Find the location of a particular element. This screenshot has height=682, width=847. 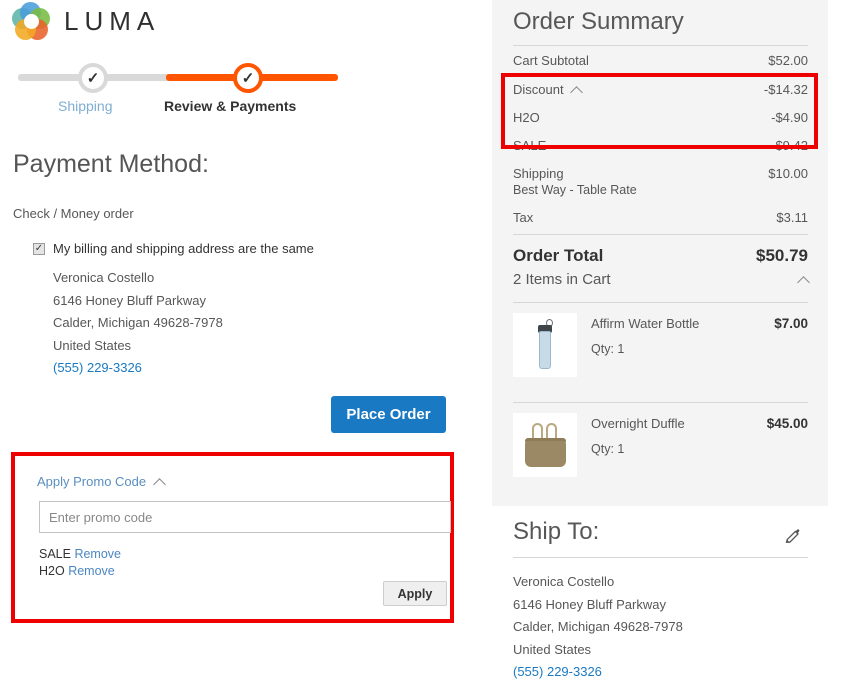

order-total-value: $50.79 is located at coordinates (782, 255).